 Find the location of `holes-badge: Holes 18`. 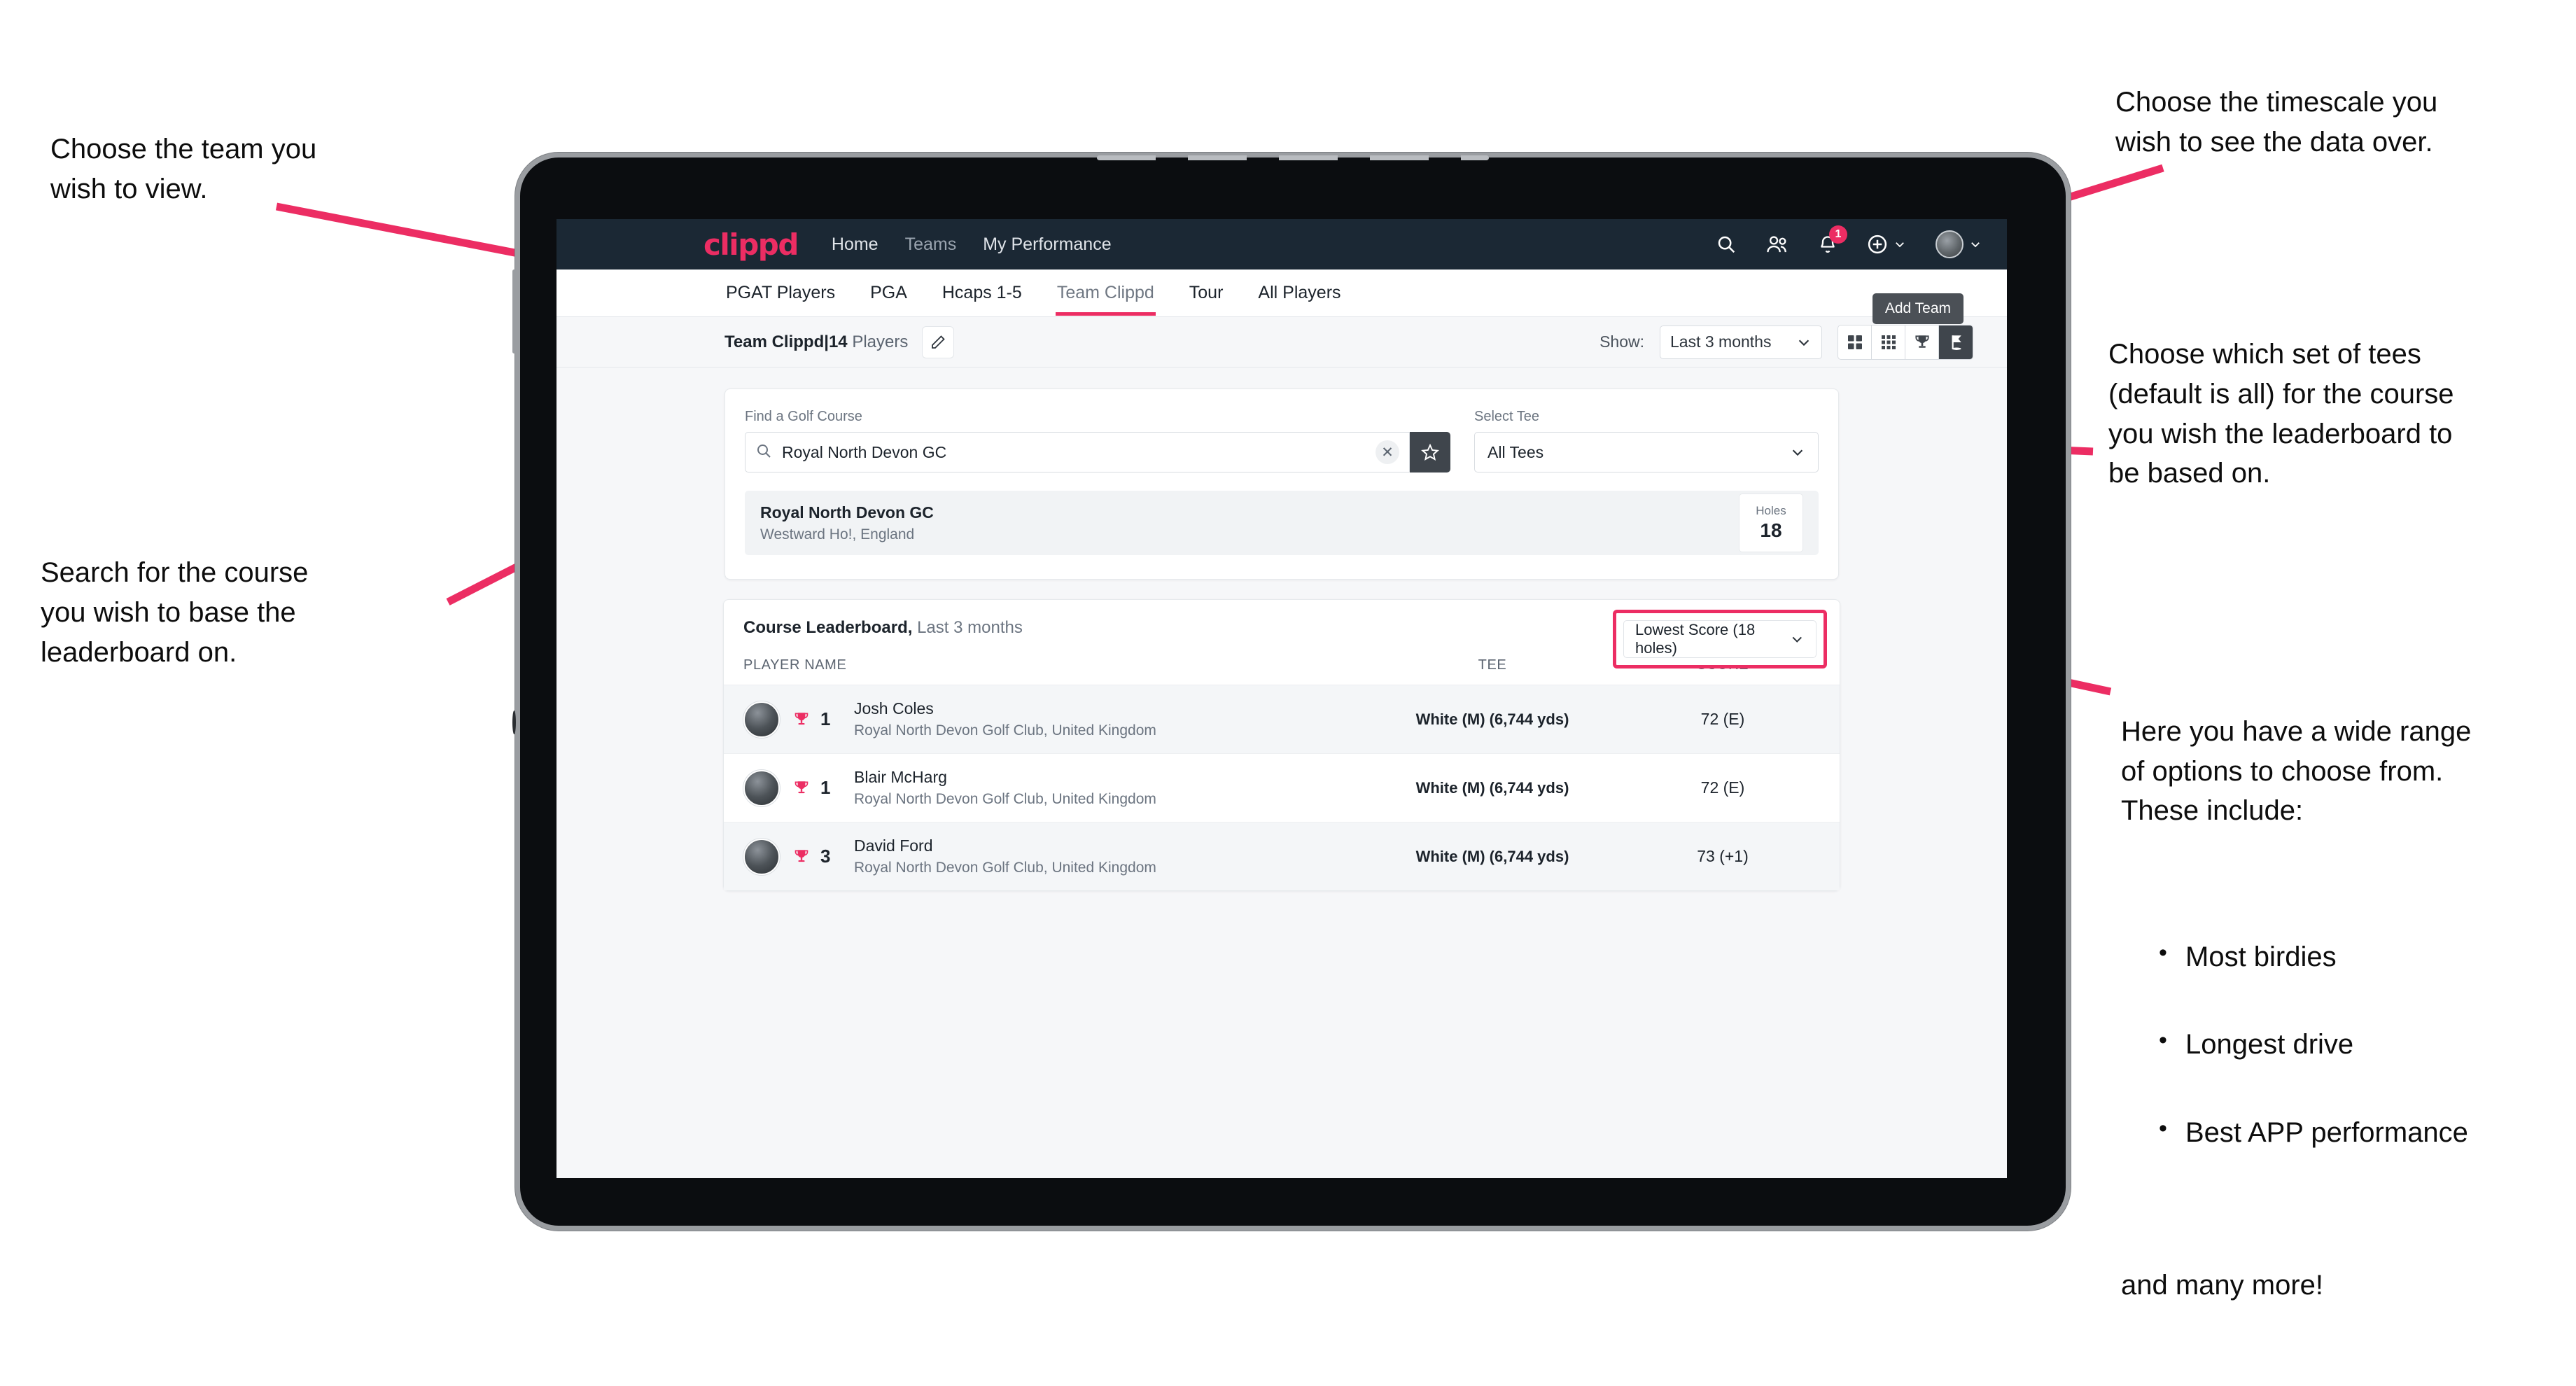

holes-badge: Holes 18 is located at coordinates (1771, 522).